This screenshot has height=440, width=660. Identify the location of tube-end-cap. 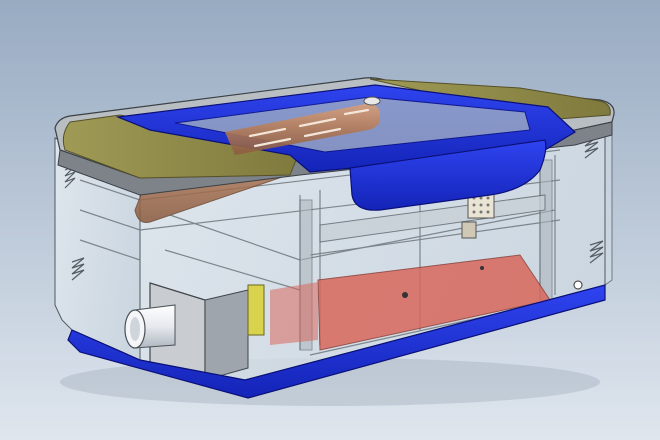
(372, 101).